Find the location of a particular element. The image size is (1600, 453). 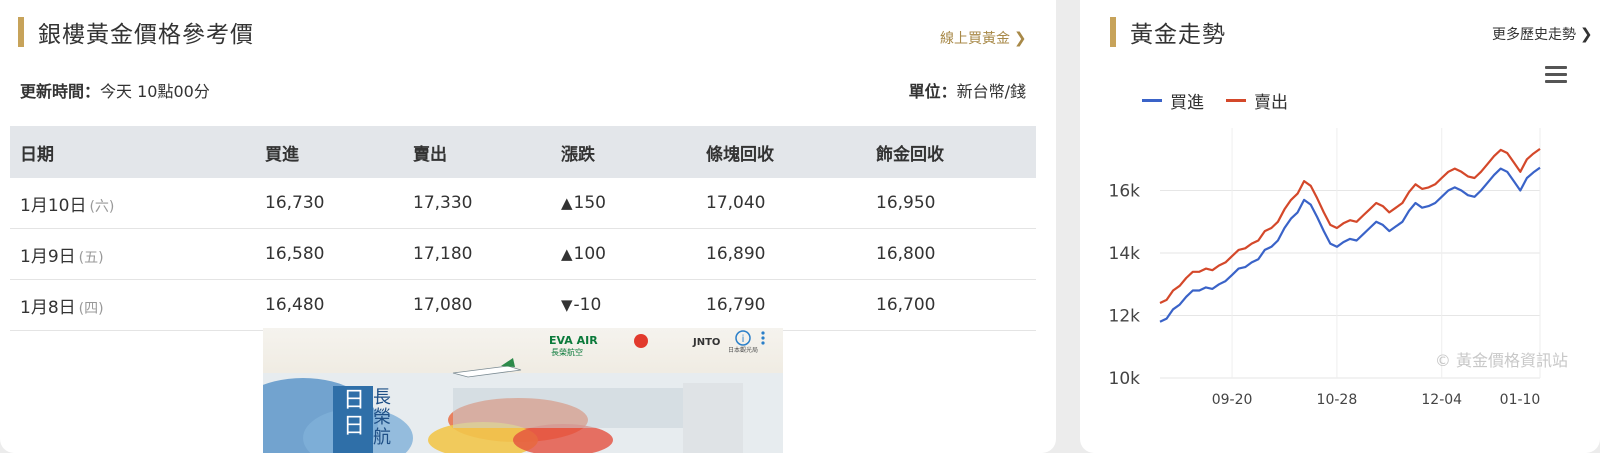

chart-y-tick-labels: 10k 12k 14k 16k is located at coordinates (1125, 286).